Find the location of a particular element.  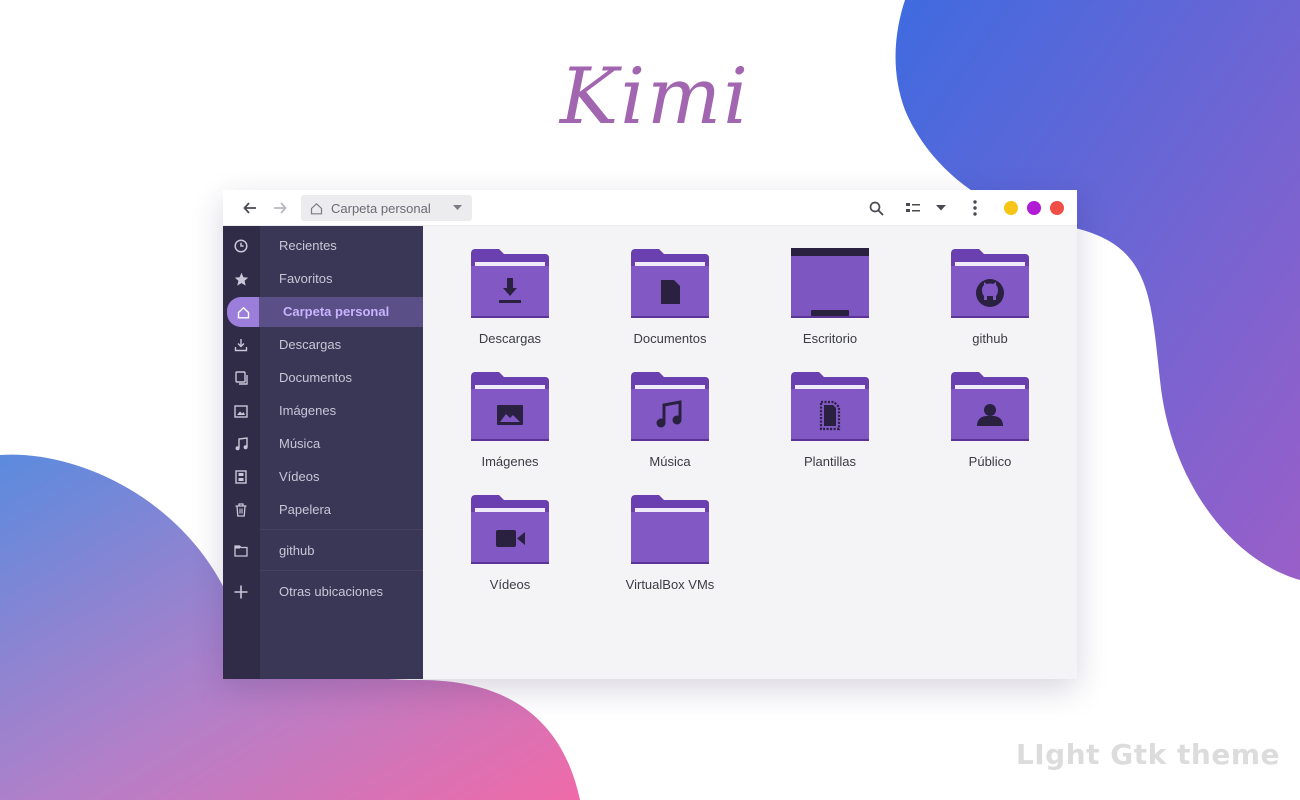

minimize-button is located at coordinates (1011, 208).